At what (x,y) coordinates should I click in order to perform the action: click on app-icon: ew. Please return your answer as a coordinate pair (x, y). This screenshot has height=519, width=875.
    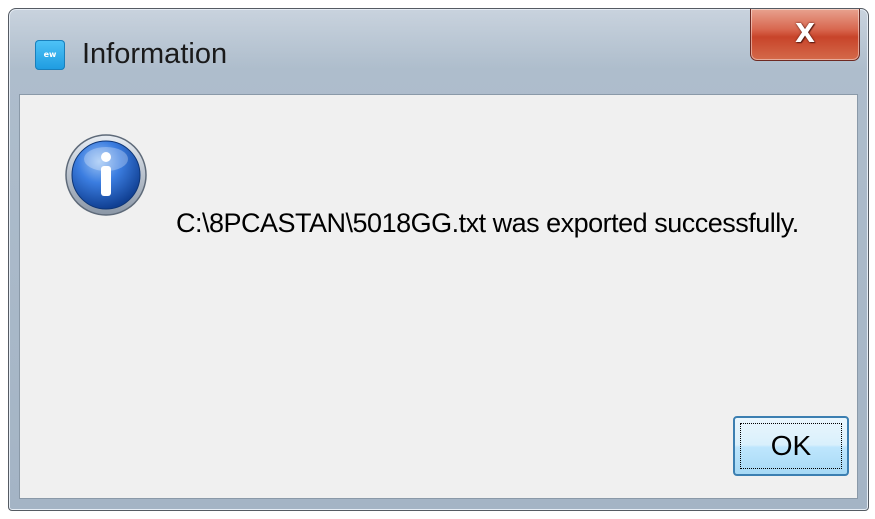
    Looking at the image, I should click on (50, 55).